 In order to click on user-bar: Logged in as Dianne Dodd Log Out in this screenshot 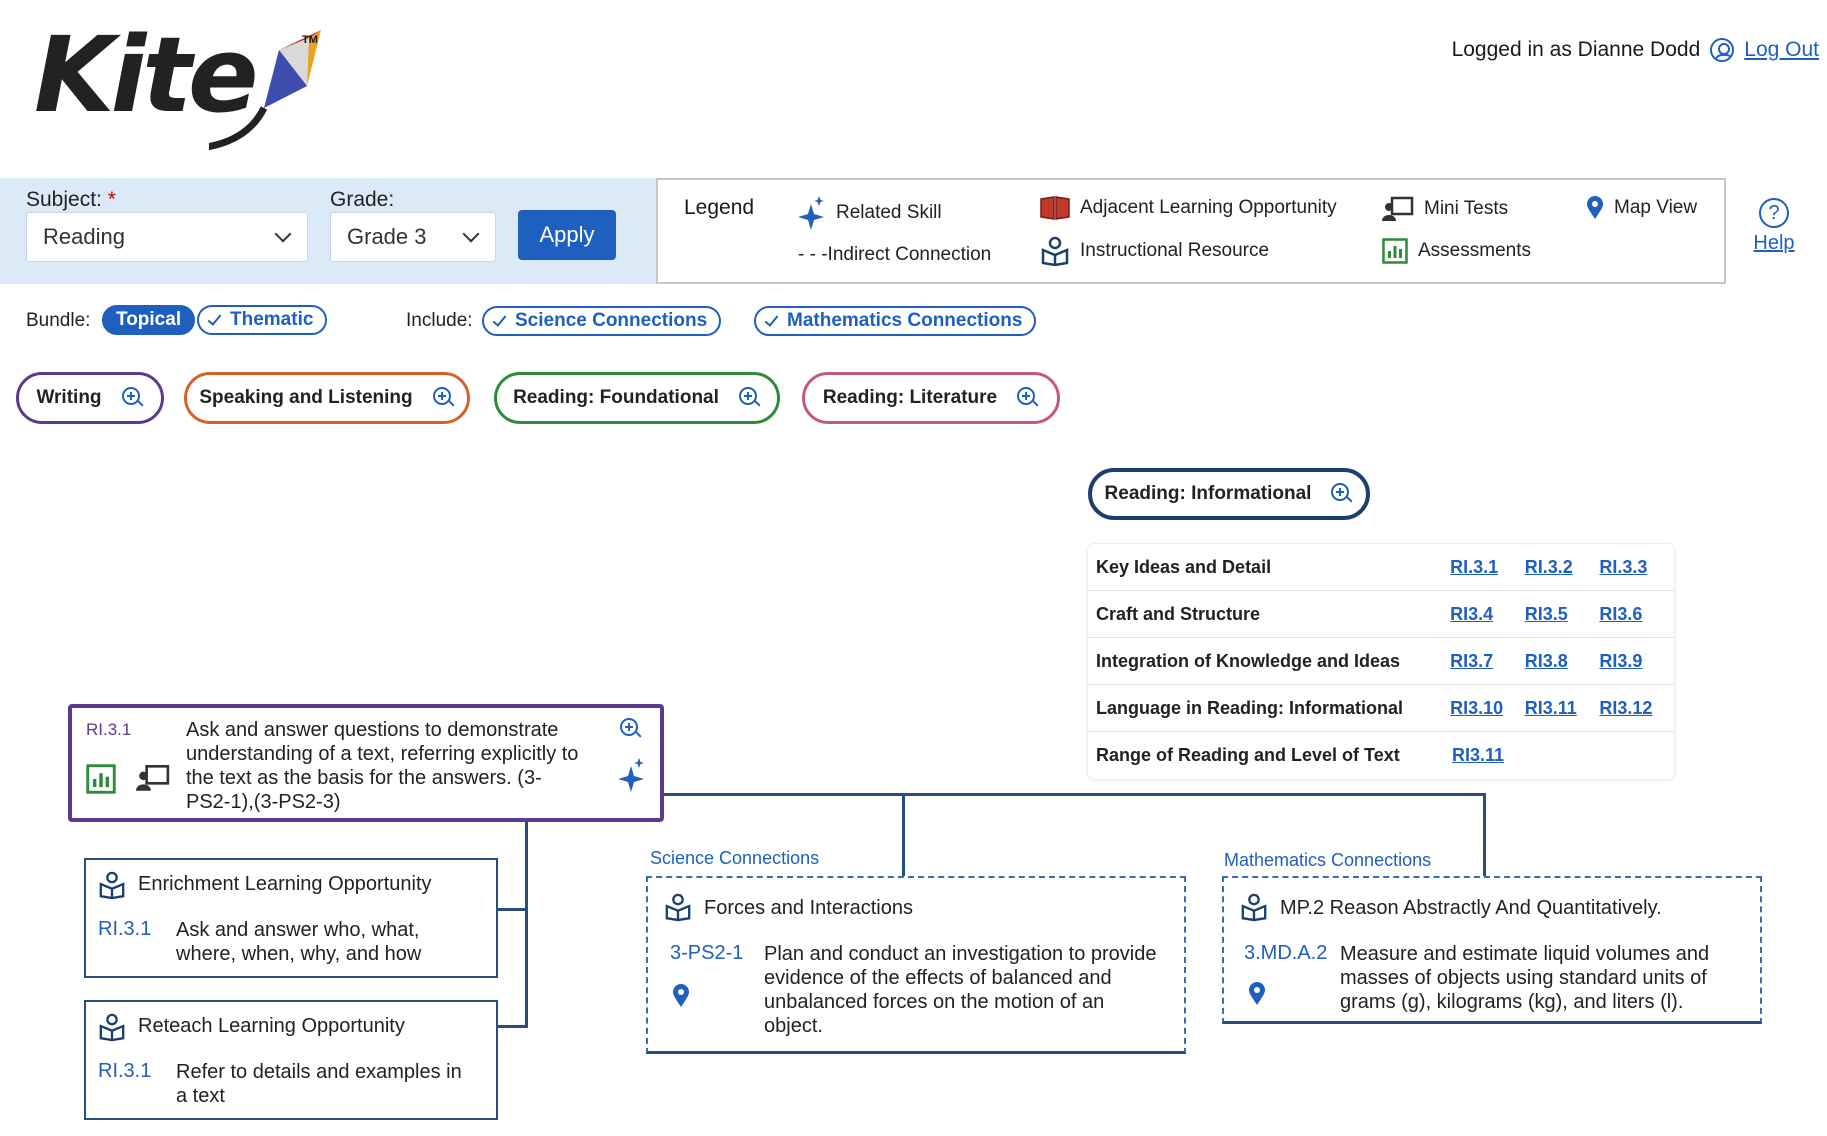, I will do `click(1635, 50)`.